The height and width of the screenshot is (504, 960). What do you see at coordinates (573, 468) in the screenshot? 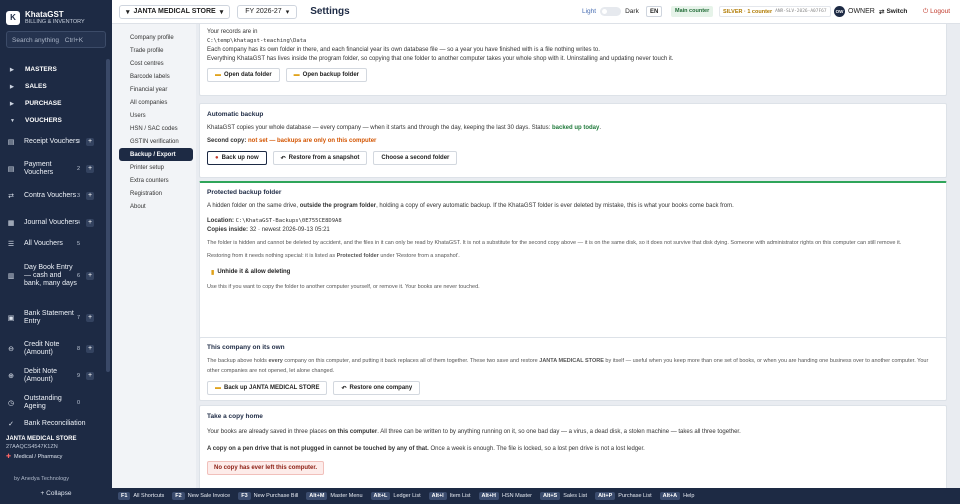
I see `copy-warning-wrap: No copy has ever left this computer.` at bounding box center [573, 468].